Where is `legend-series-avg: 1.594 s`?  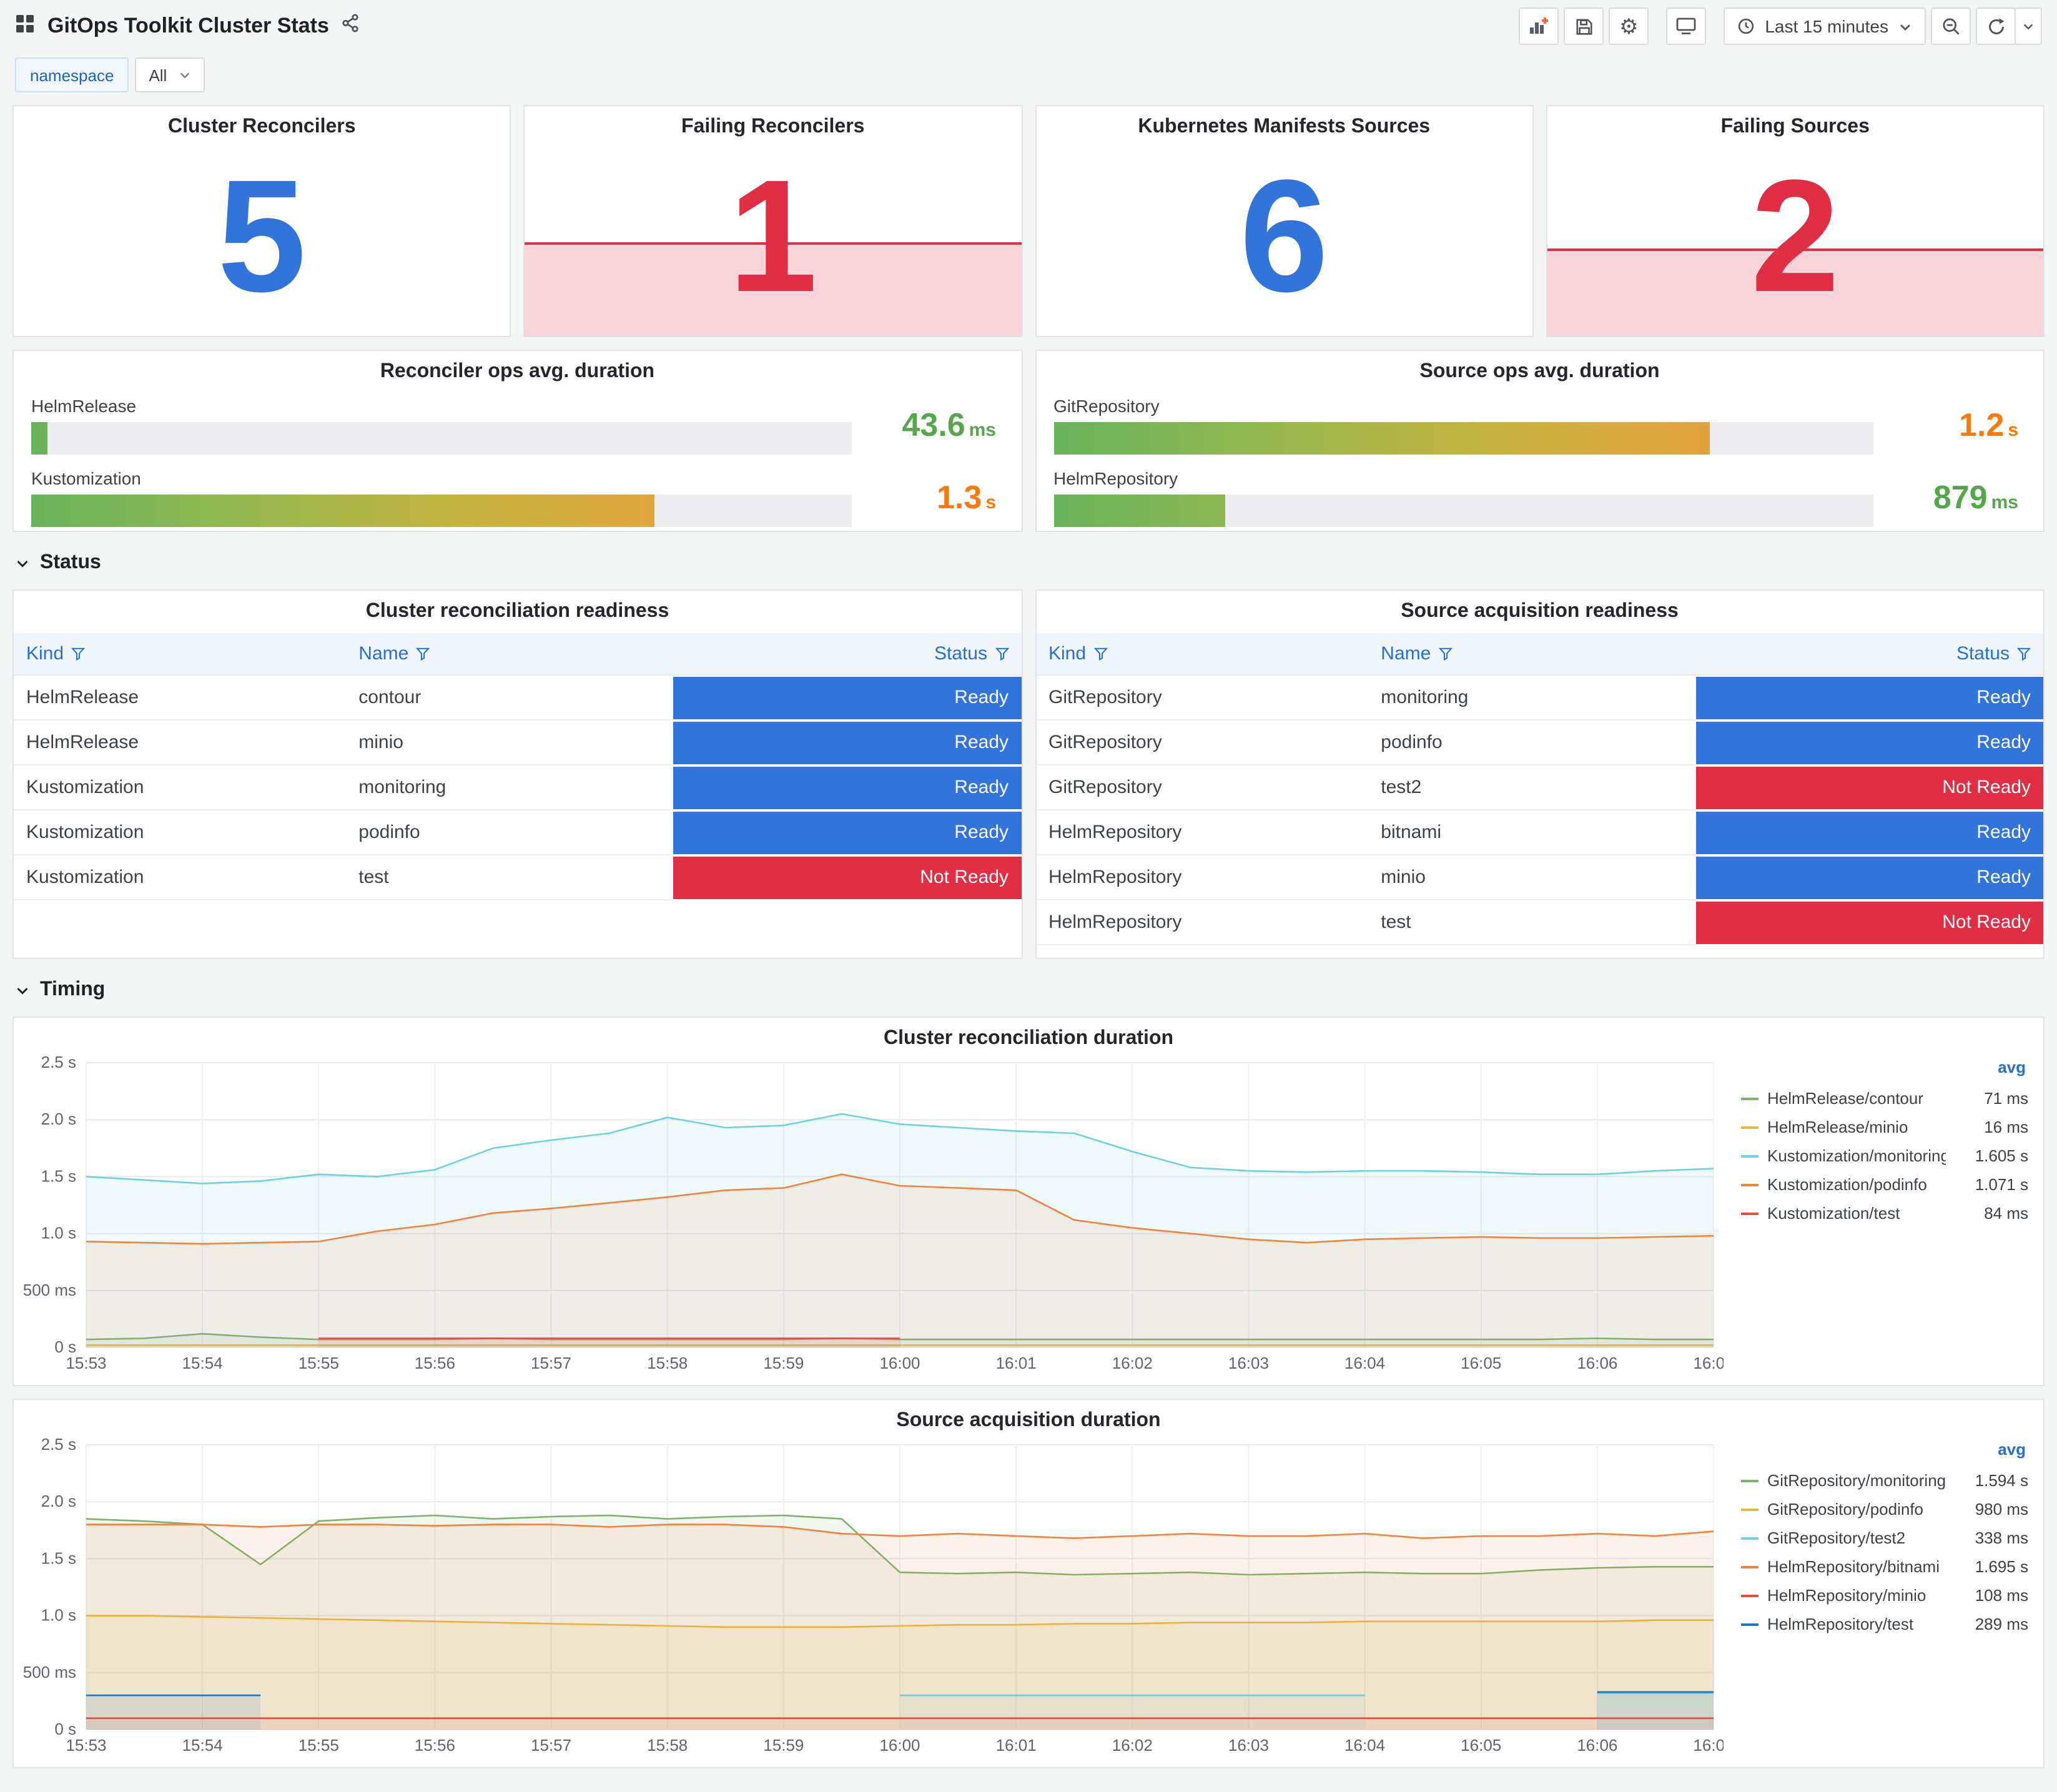 legend-series-avg: 1.594 s is located at coordinates (2001, 1480).